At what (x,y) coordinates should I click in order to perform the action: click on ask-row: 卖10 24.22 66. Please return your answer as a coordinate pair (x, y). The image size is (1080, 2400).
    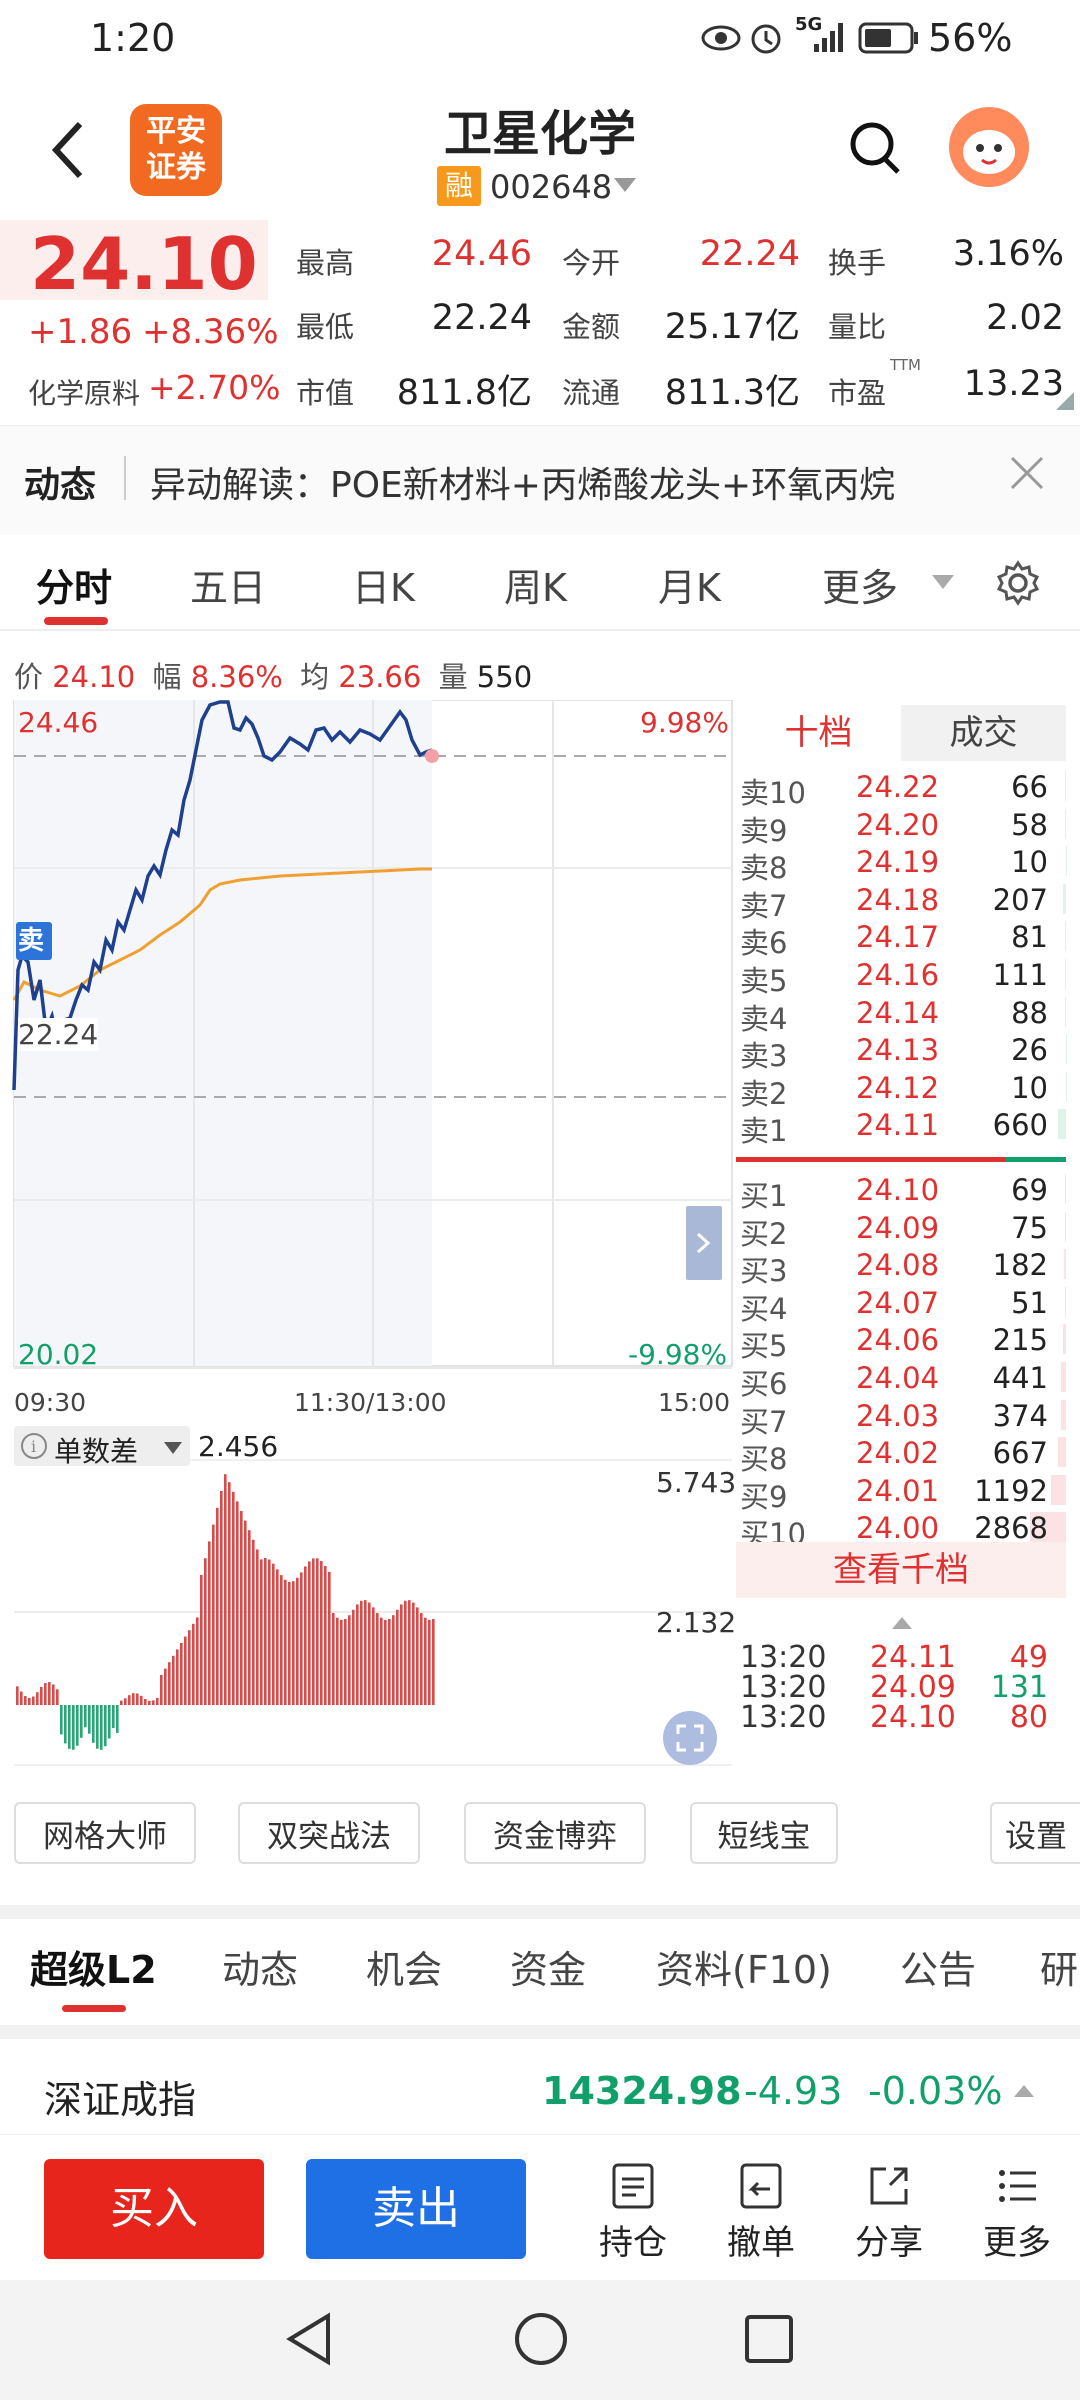
    Looking at the image, I should click on (901, 788).